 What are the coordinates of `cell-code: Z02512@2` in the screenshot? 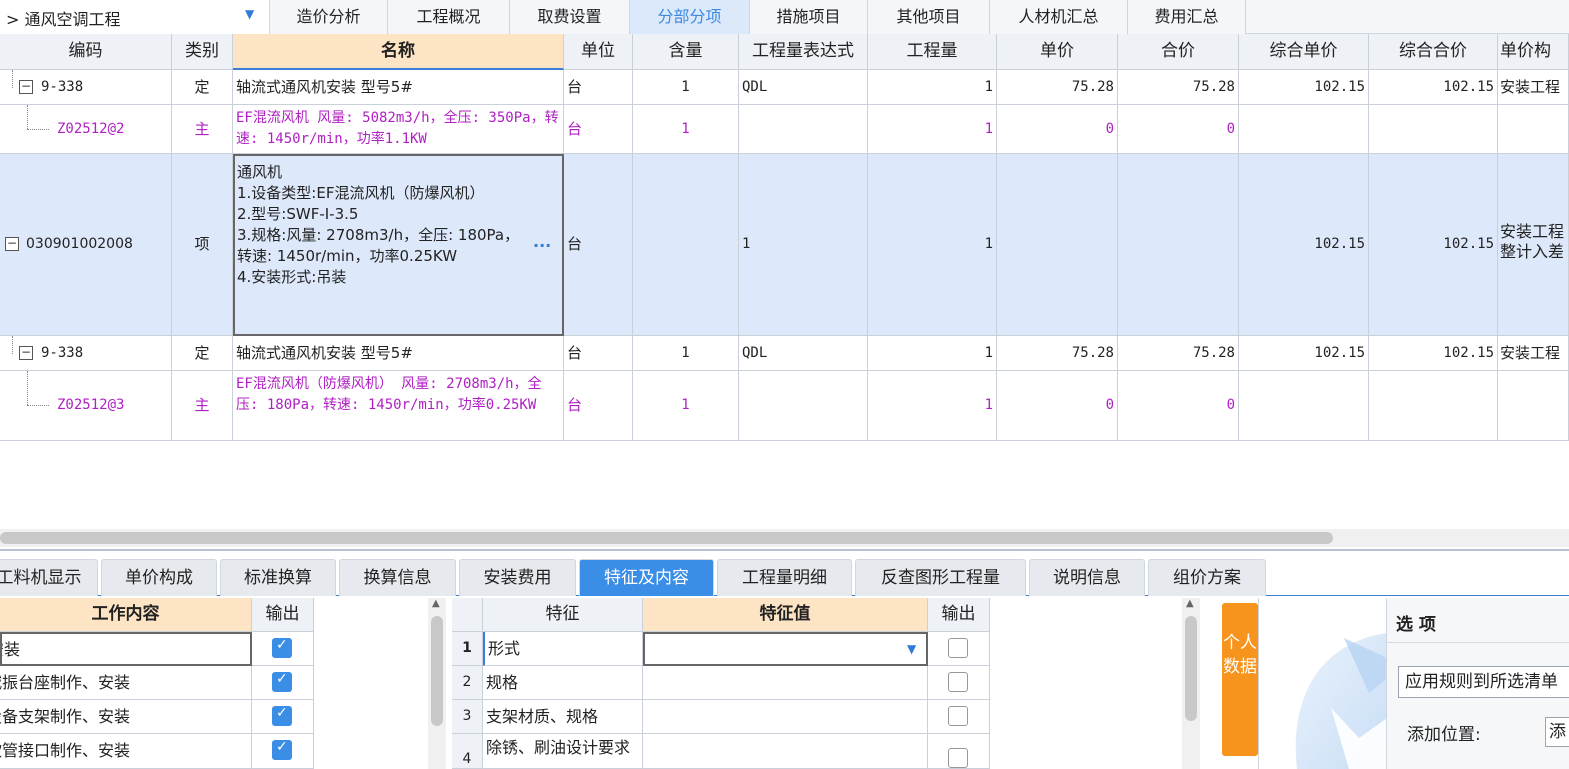 It's located at (86, 129).